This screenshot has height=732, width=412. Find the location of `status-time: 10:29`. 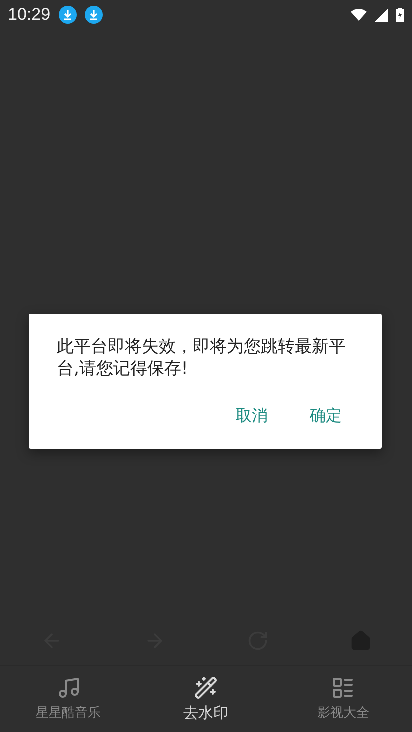

status-time: 10:29 is located at coordinates (29, 15).